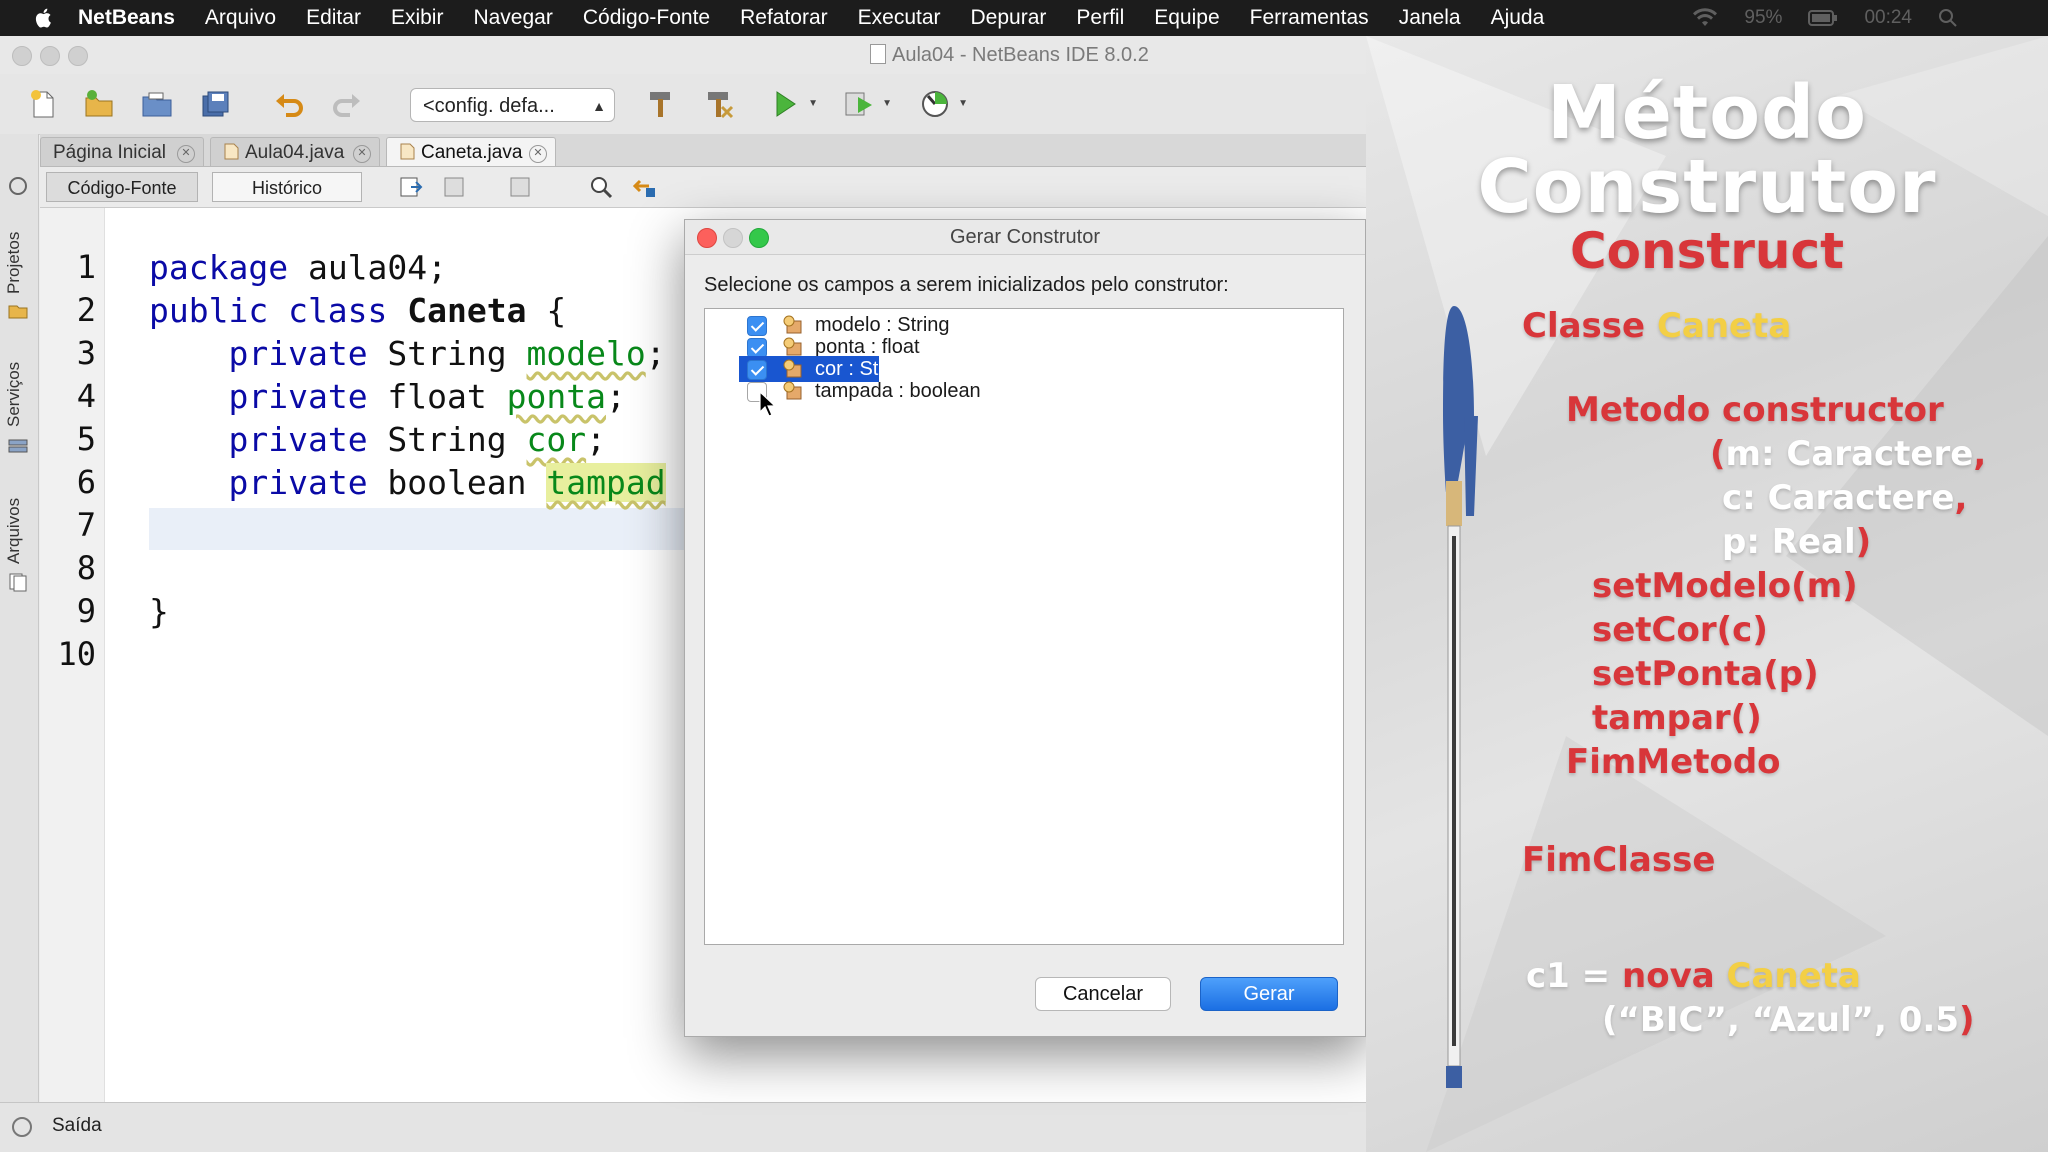 This screenshot has width=2048, height=1152. I want to click on history-view-button: Histórico, so click(287, 187).